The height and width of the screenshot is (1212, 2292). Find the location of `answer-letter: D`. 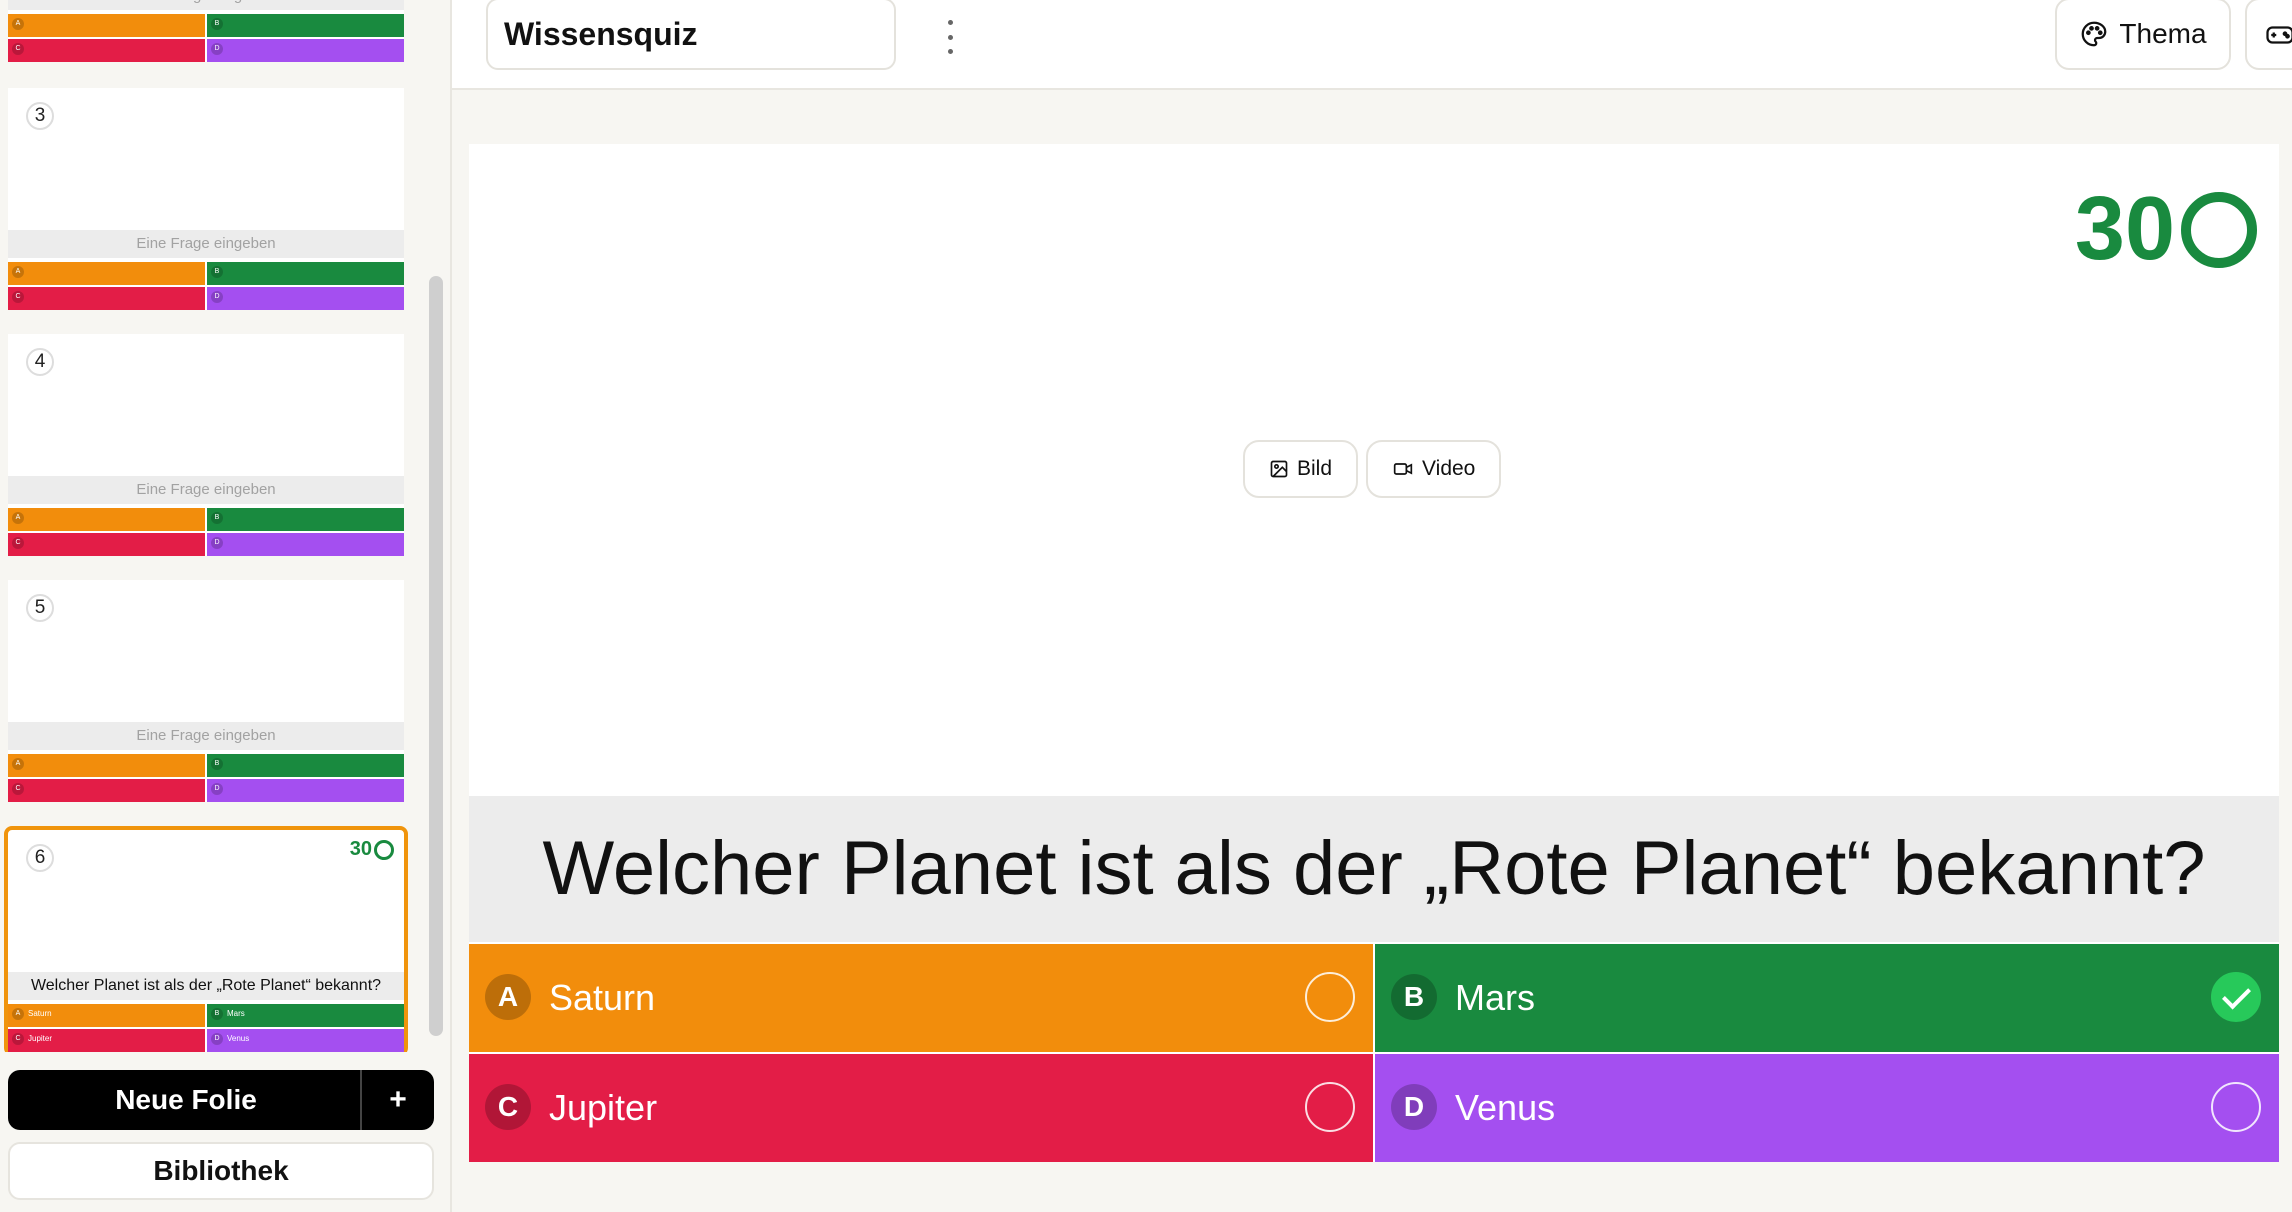

answer-letter: D is located at coordinates (1414, 1107).